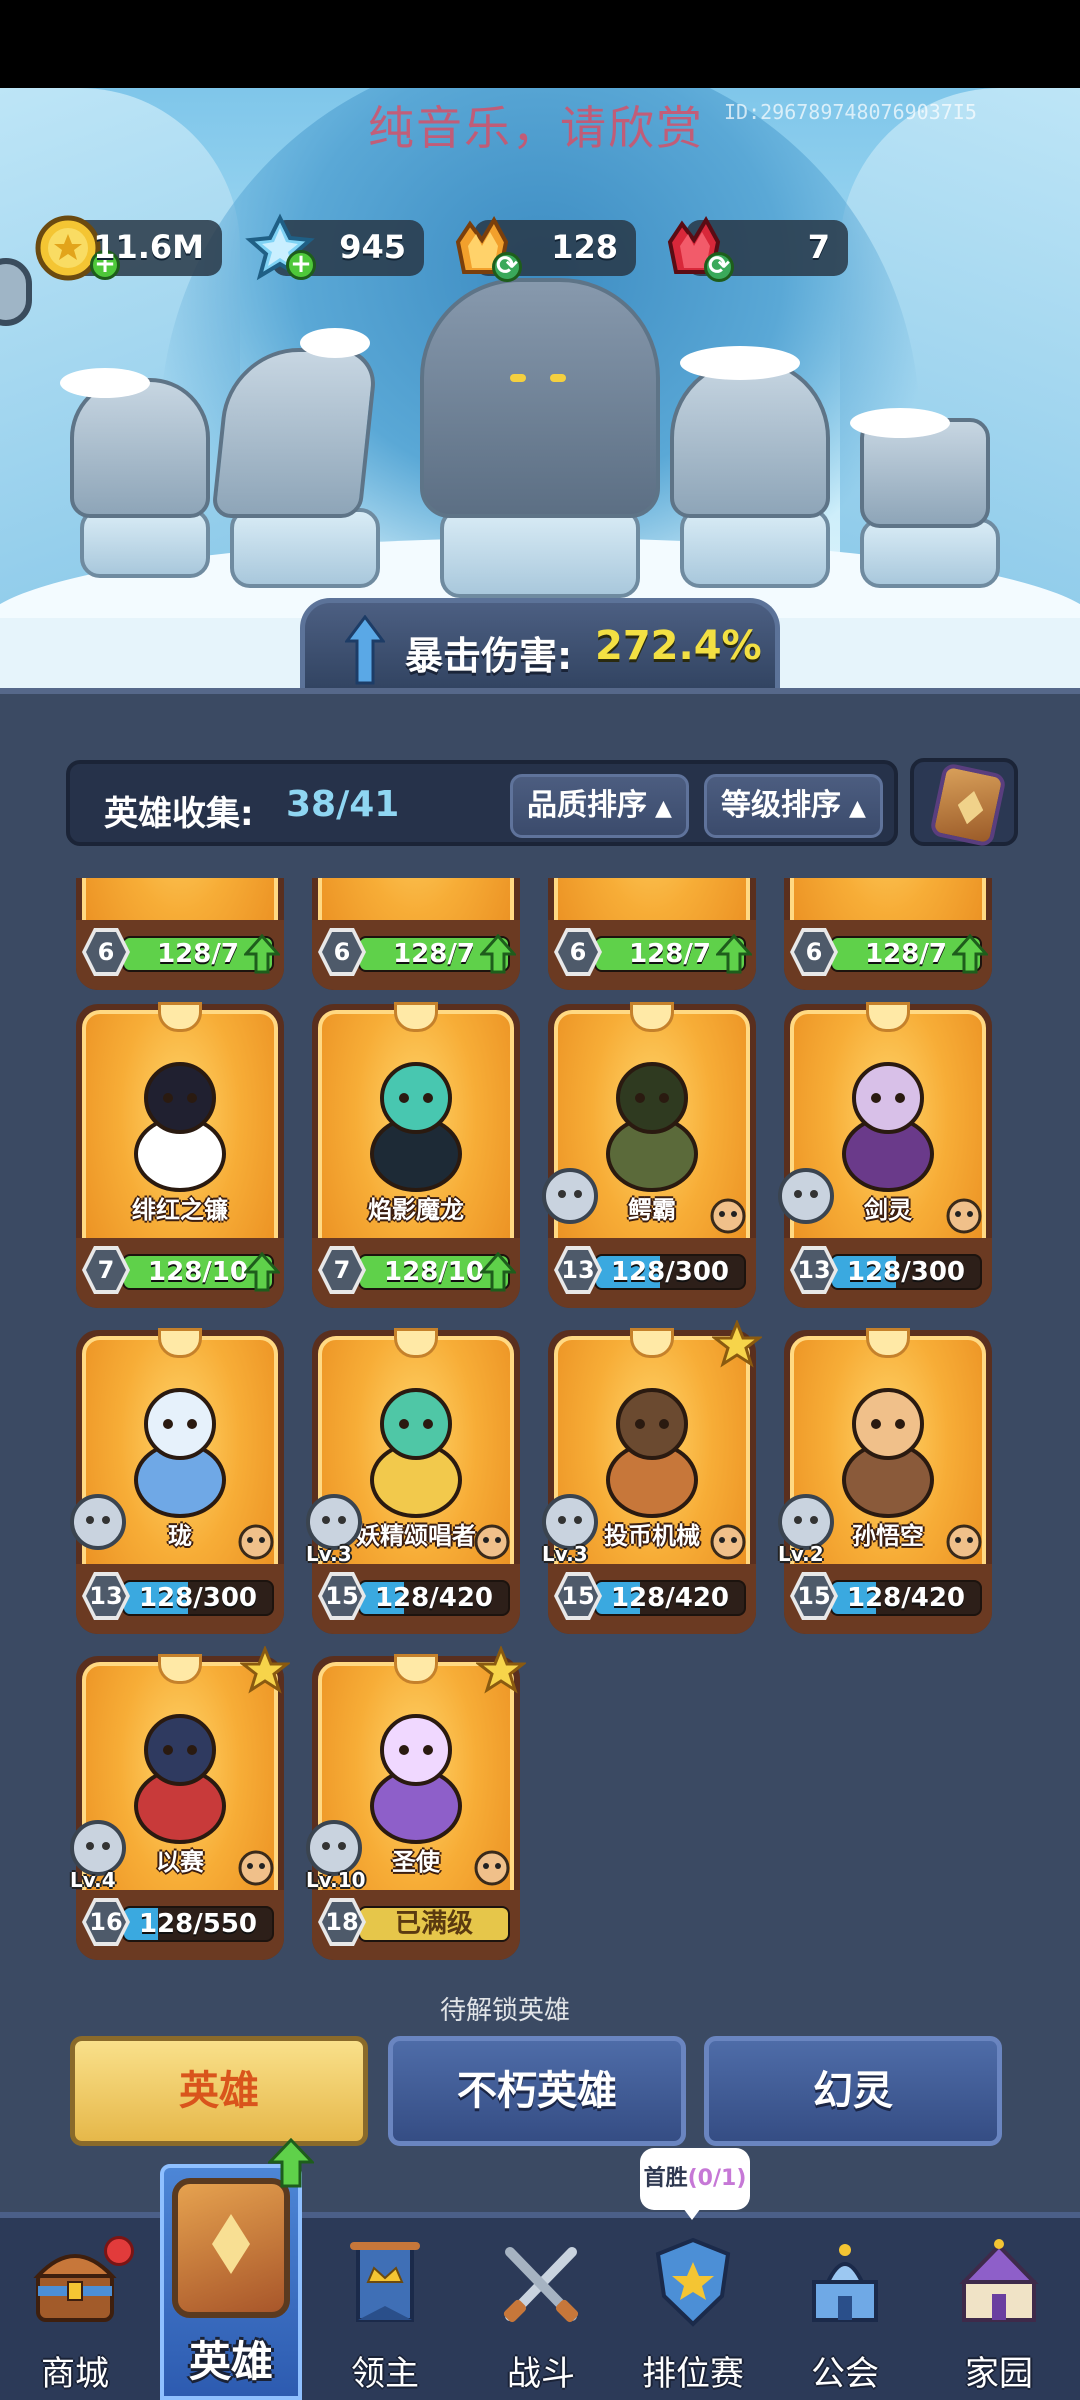  What do you see at coordinates (750, 438) in the screenshot?
I see `statue-mage` at bounding box center [750, 438].